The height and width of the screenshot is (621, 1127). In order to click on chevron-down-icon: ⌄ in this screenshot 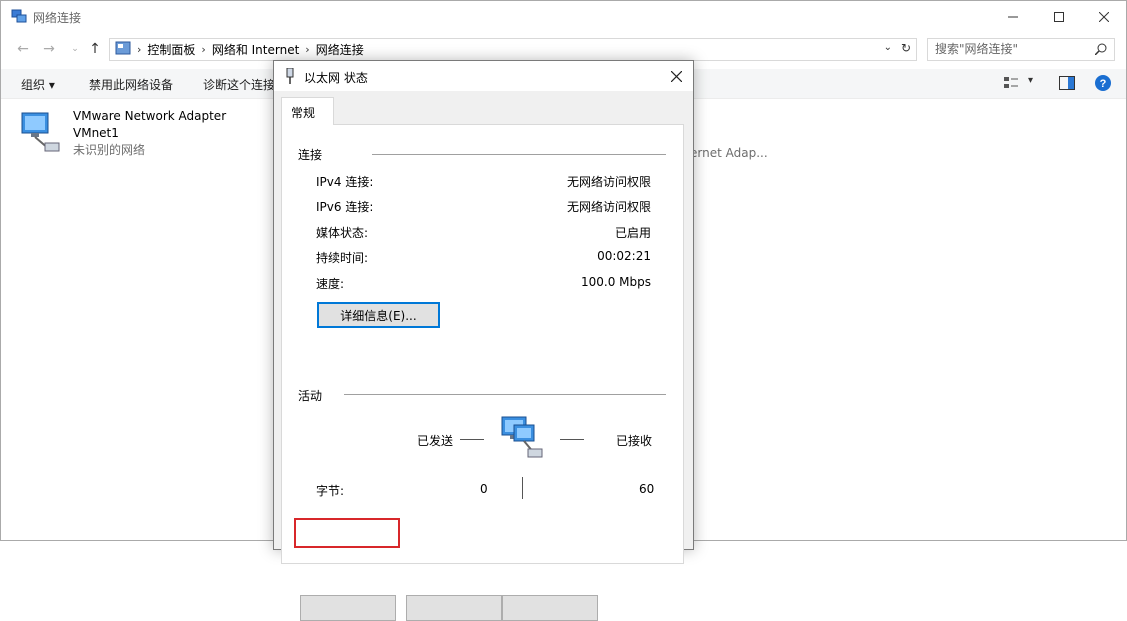, I will do `click(888, 47)`.